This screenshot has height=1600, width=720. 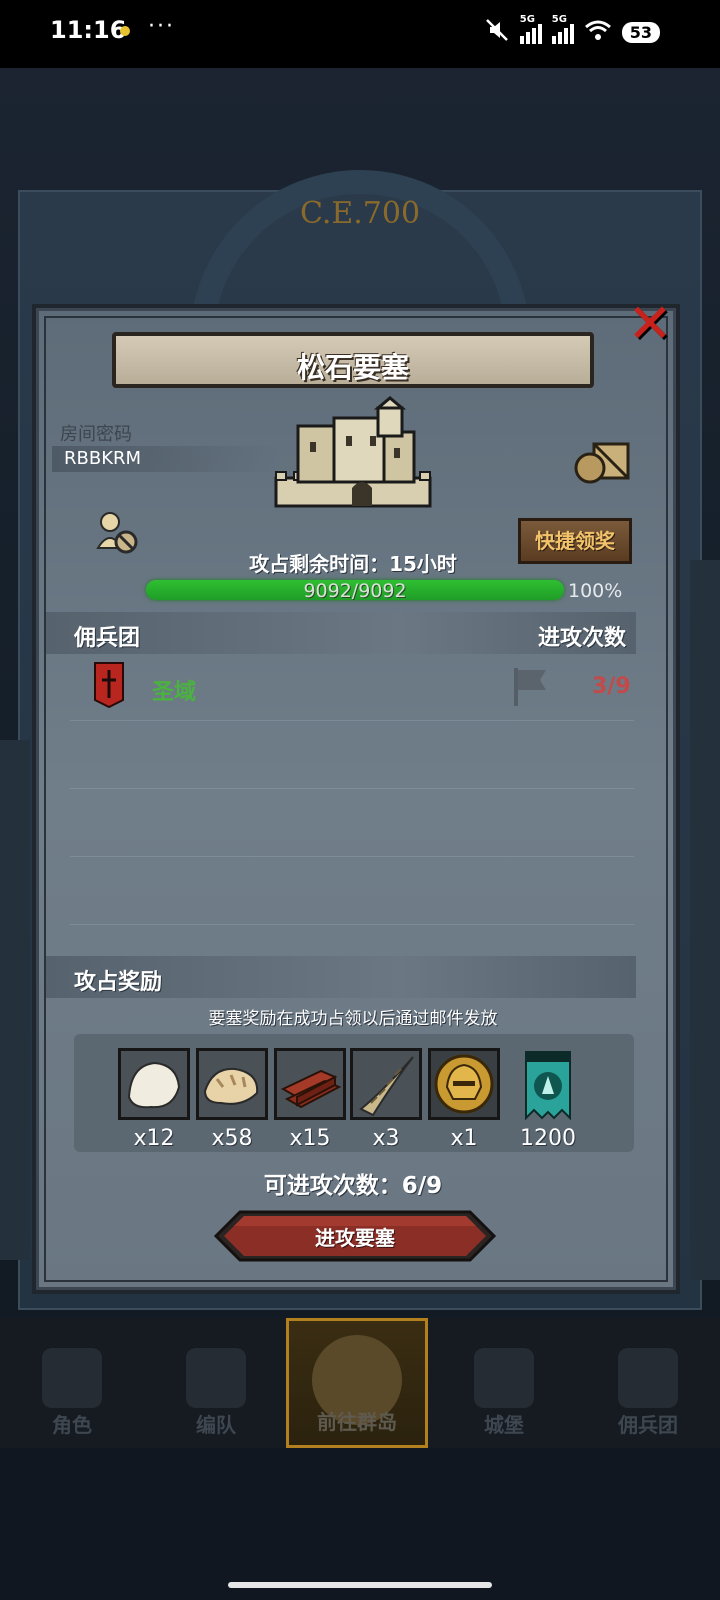 I want to click on nav-item-islands: 前往群岛, so click(x=357, y=1383).